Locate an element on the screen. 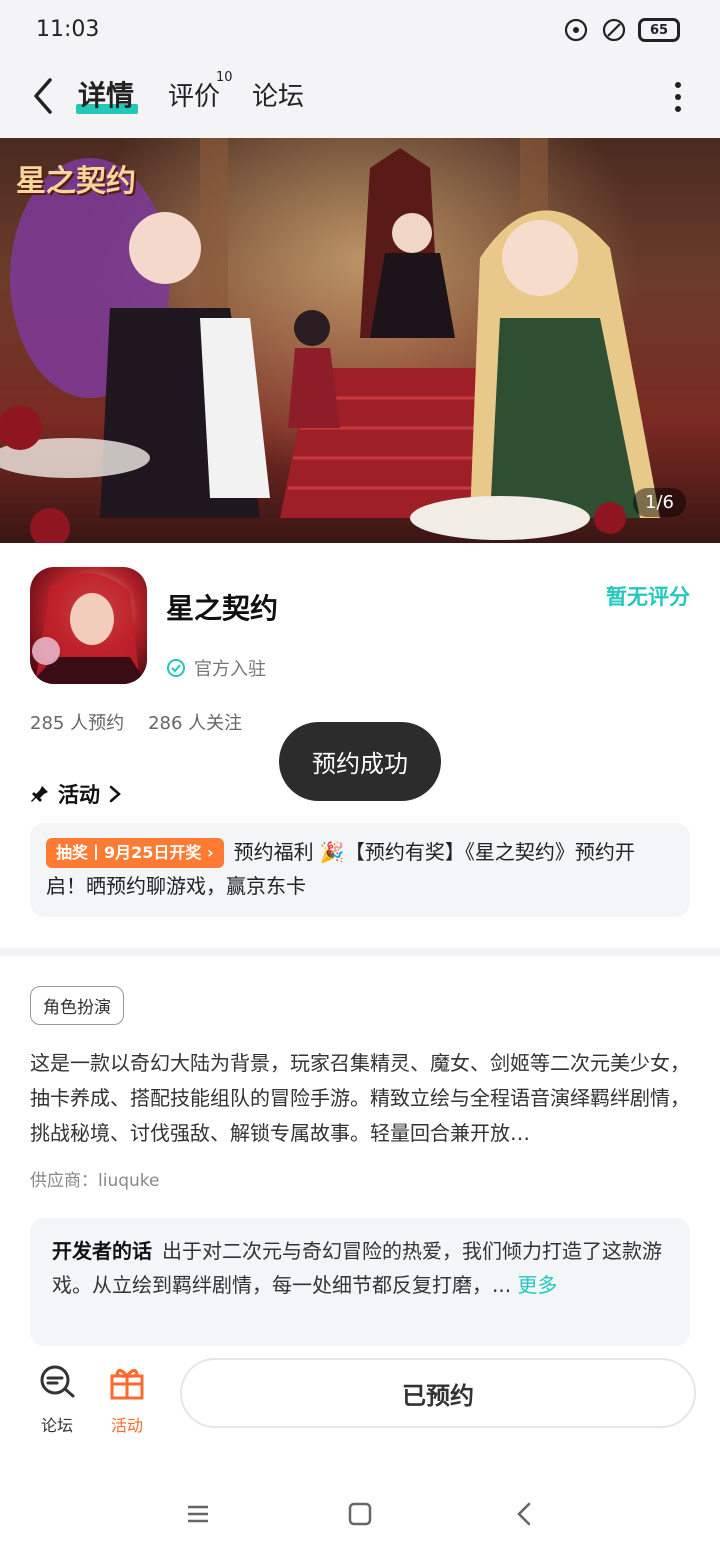 Image resolution: width=720 pixels, height=1560 pixels. flower-notification-icon is located at coordinates (576, 30).